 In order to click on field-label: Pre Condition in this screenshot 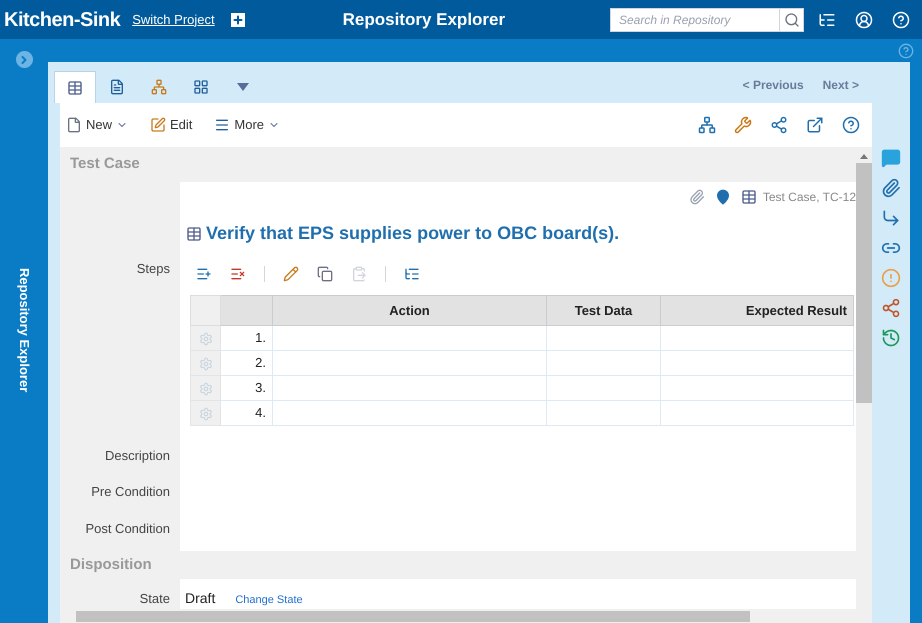, I will do `click(130, 492)`.